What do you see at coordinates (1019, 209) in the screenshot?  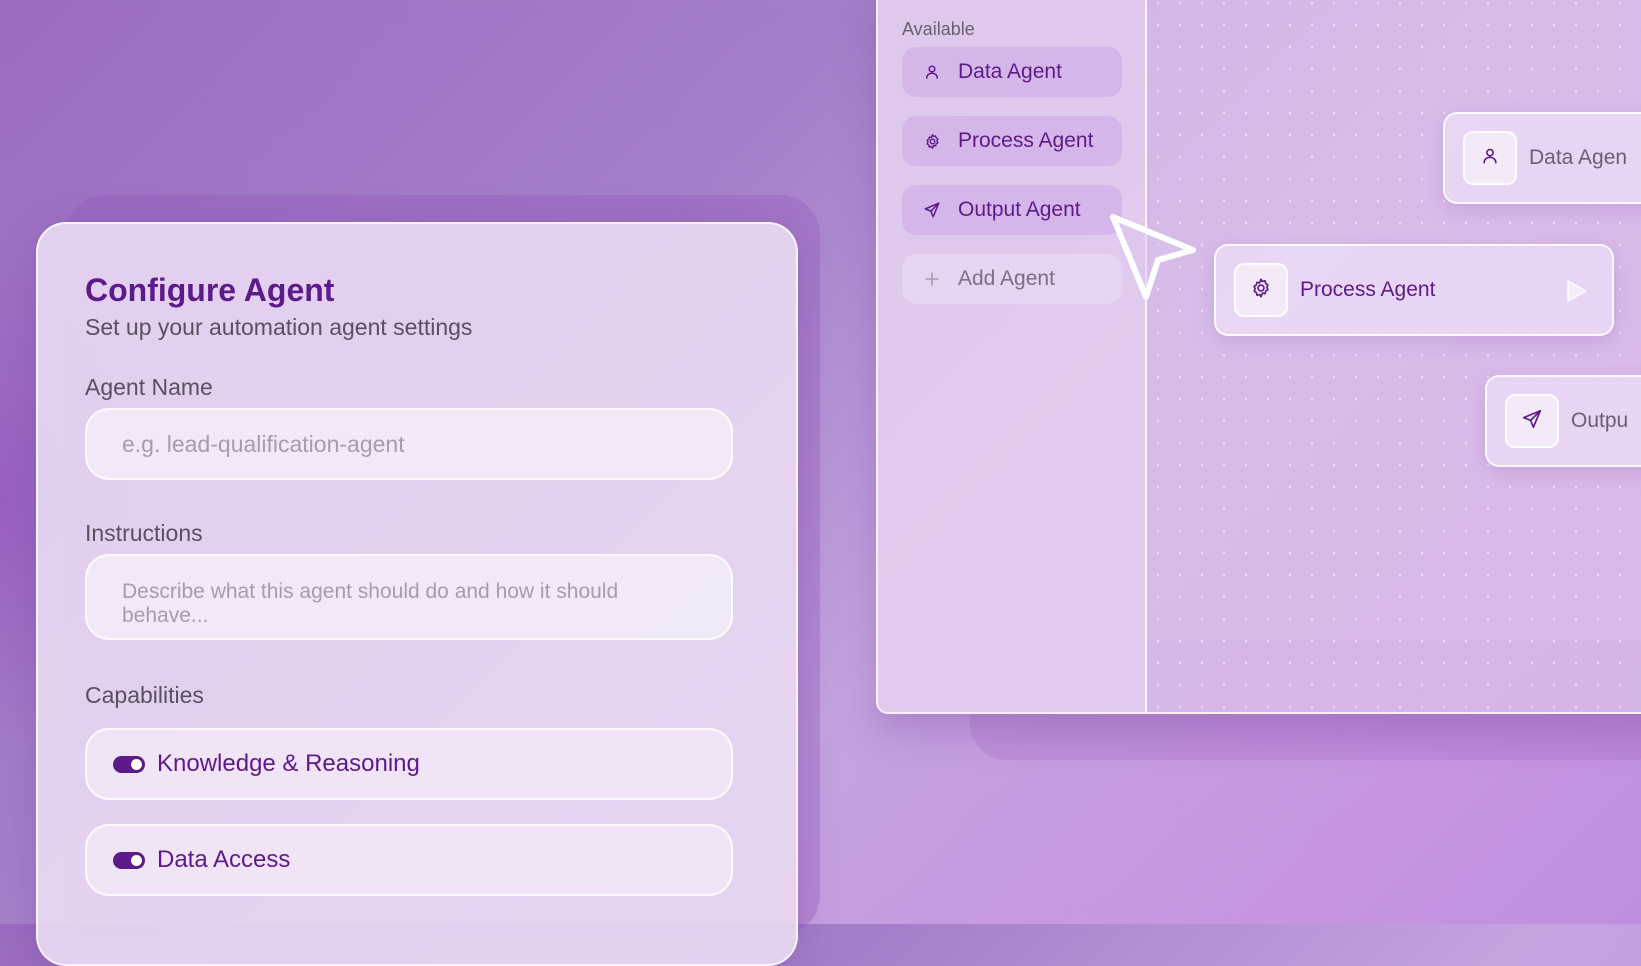 I see `sidebar-item-label: Output Agent` at bounding box center [1019, 209].